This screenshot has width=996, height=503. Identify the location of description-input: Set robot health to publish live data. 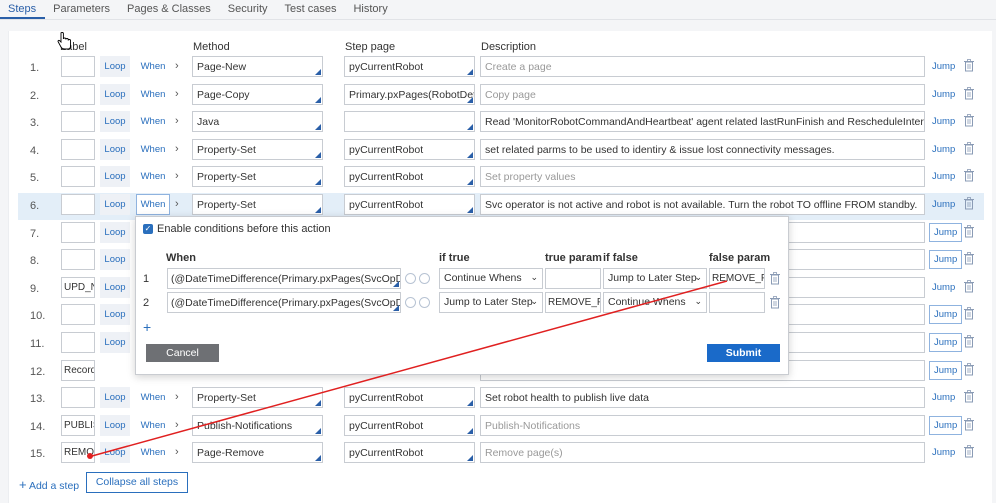
(702, 398).